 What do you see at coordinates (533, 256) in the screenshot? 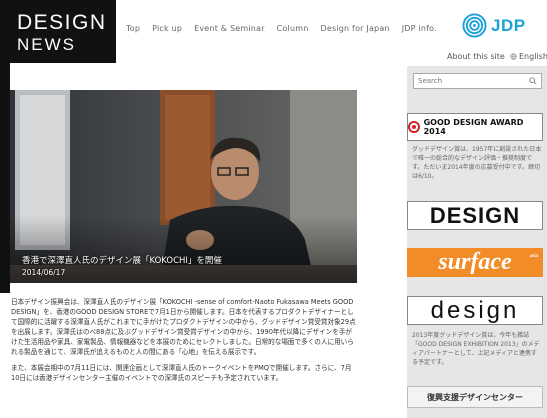
I see `surface-tag: asia` at bounding box center [533, 256].